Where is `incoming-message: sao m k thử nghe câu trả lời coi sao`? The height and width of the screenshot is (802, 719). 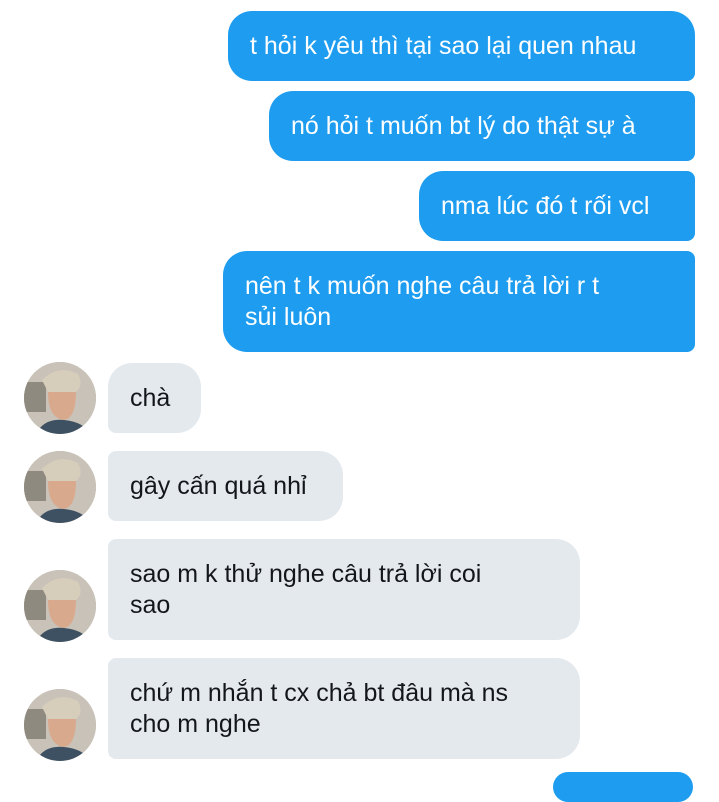 incoming-message: sao m k thử nghe câu trả lời coi sao is located at coordinates (344, 589).